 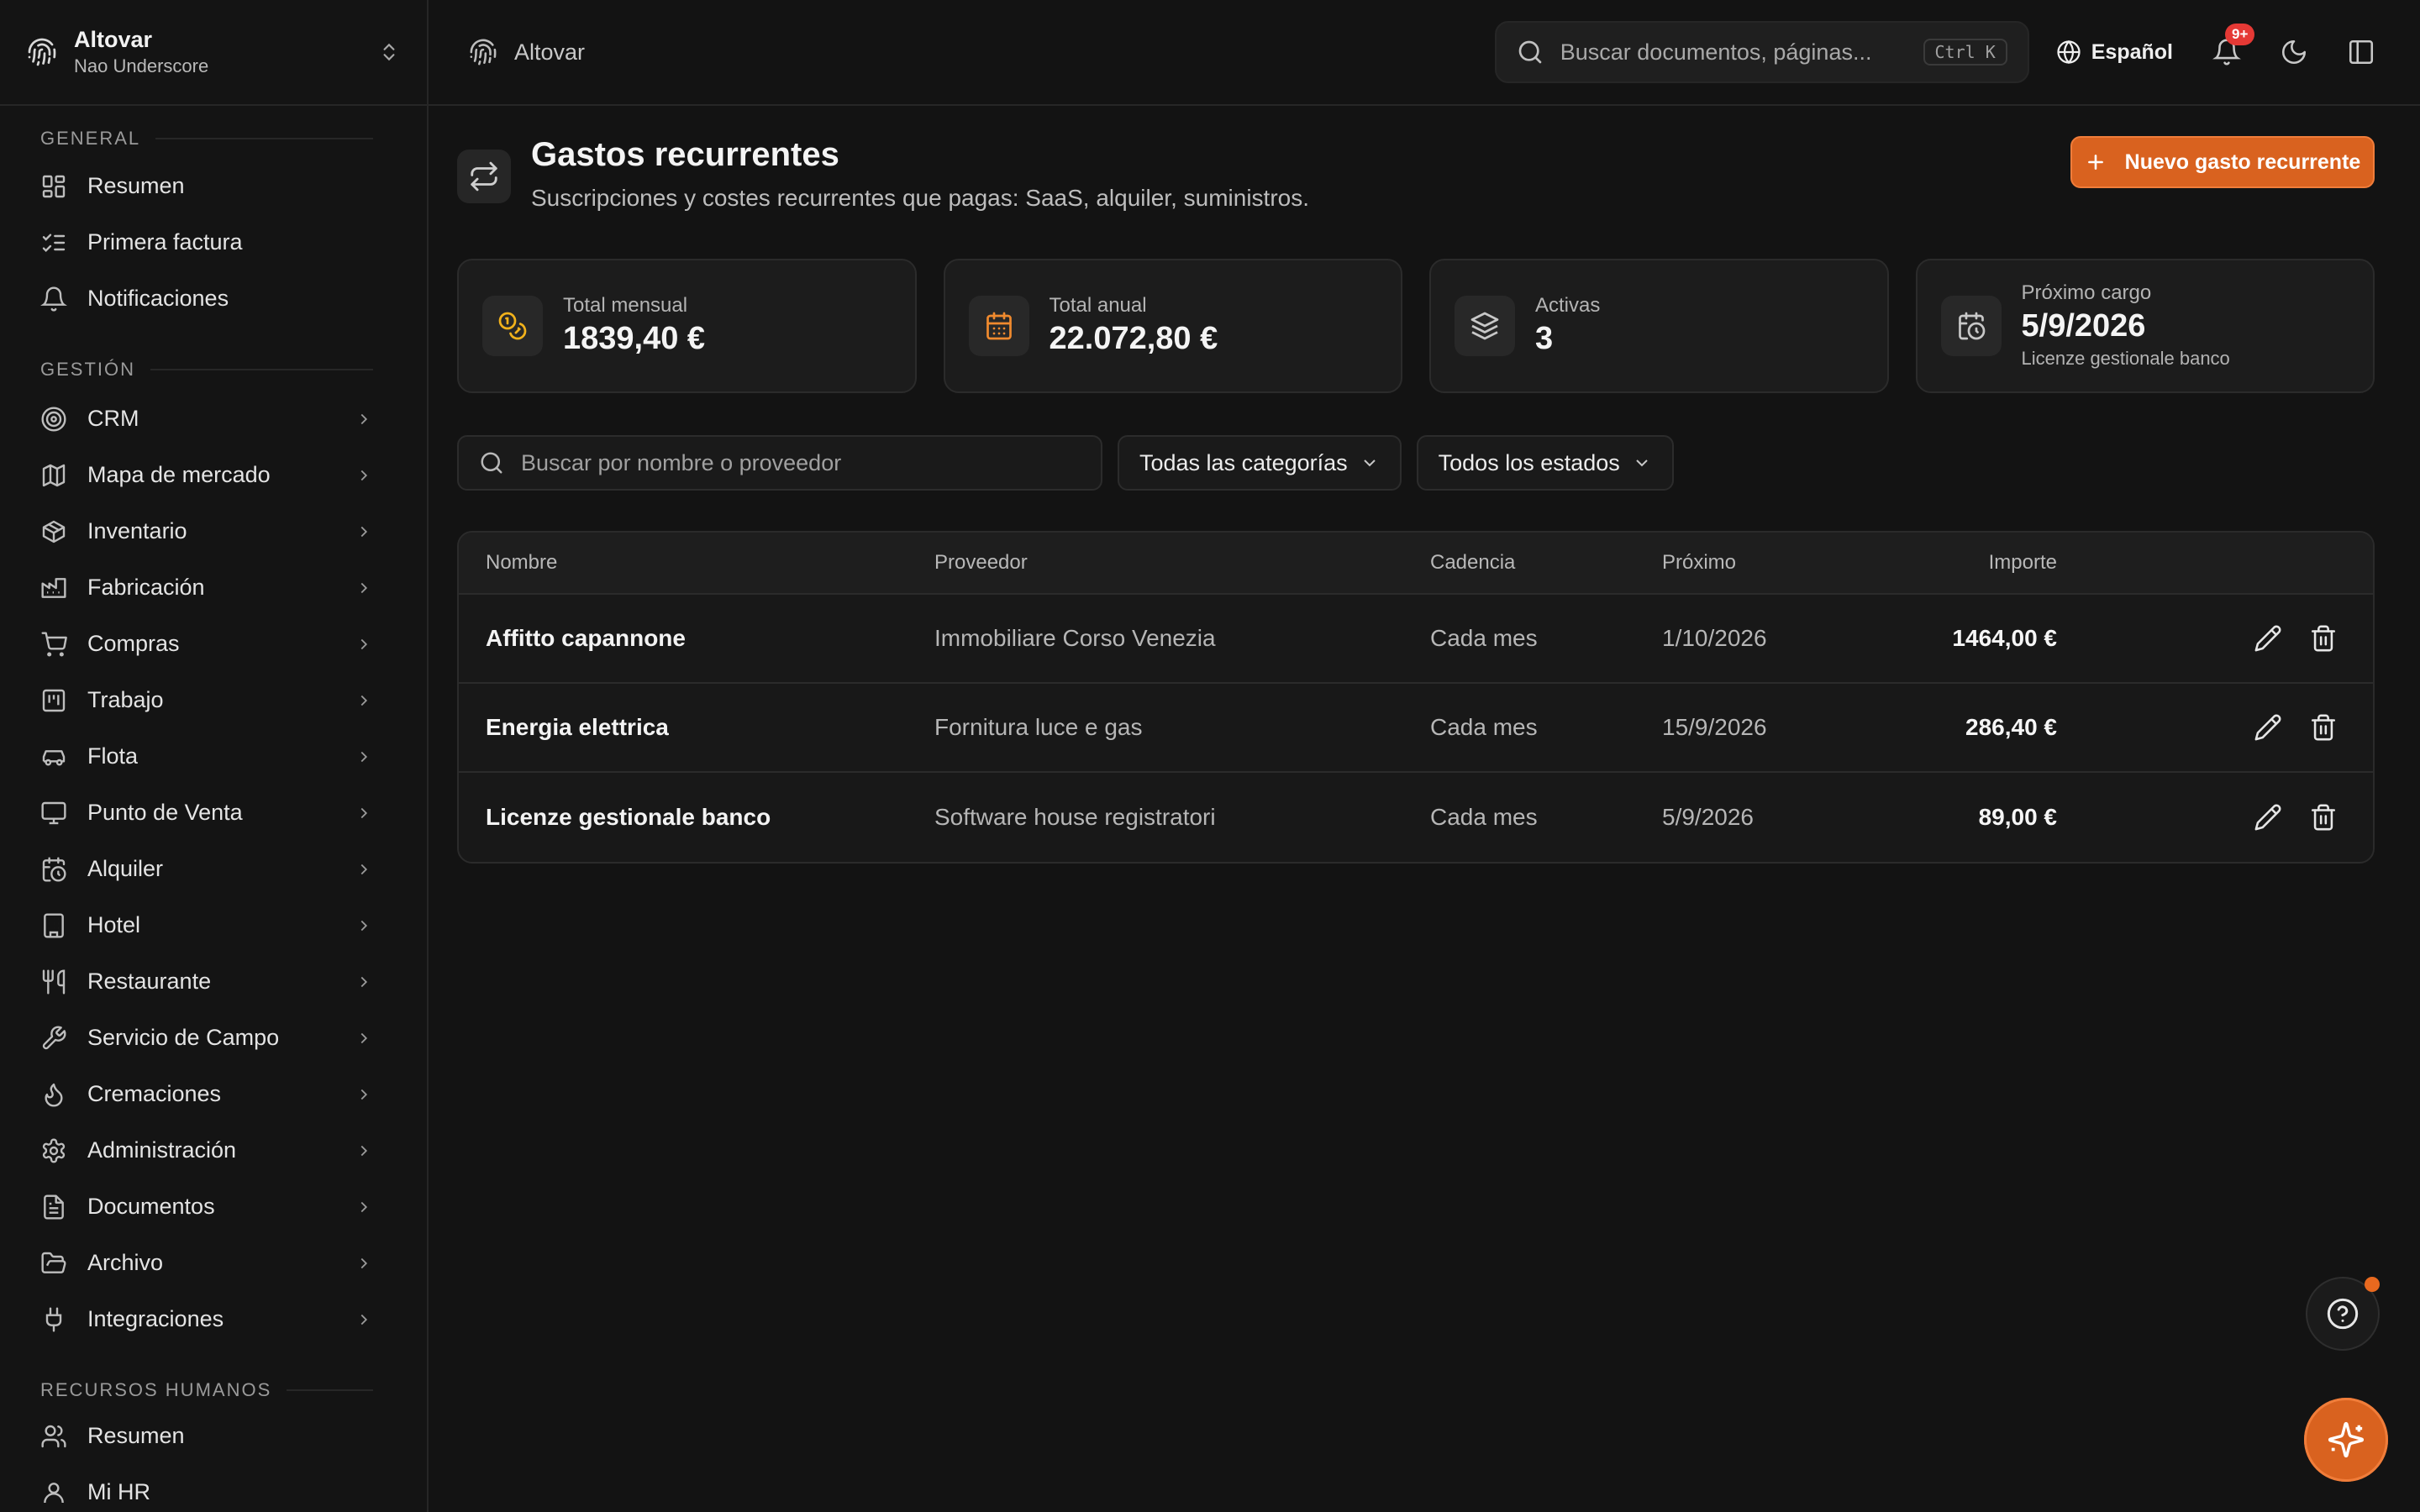 What do you see at coordinates (1714, 638) in the screenshot?
I see `cell-next: 1/10/2026` at bounding box center [1714, 638].